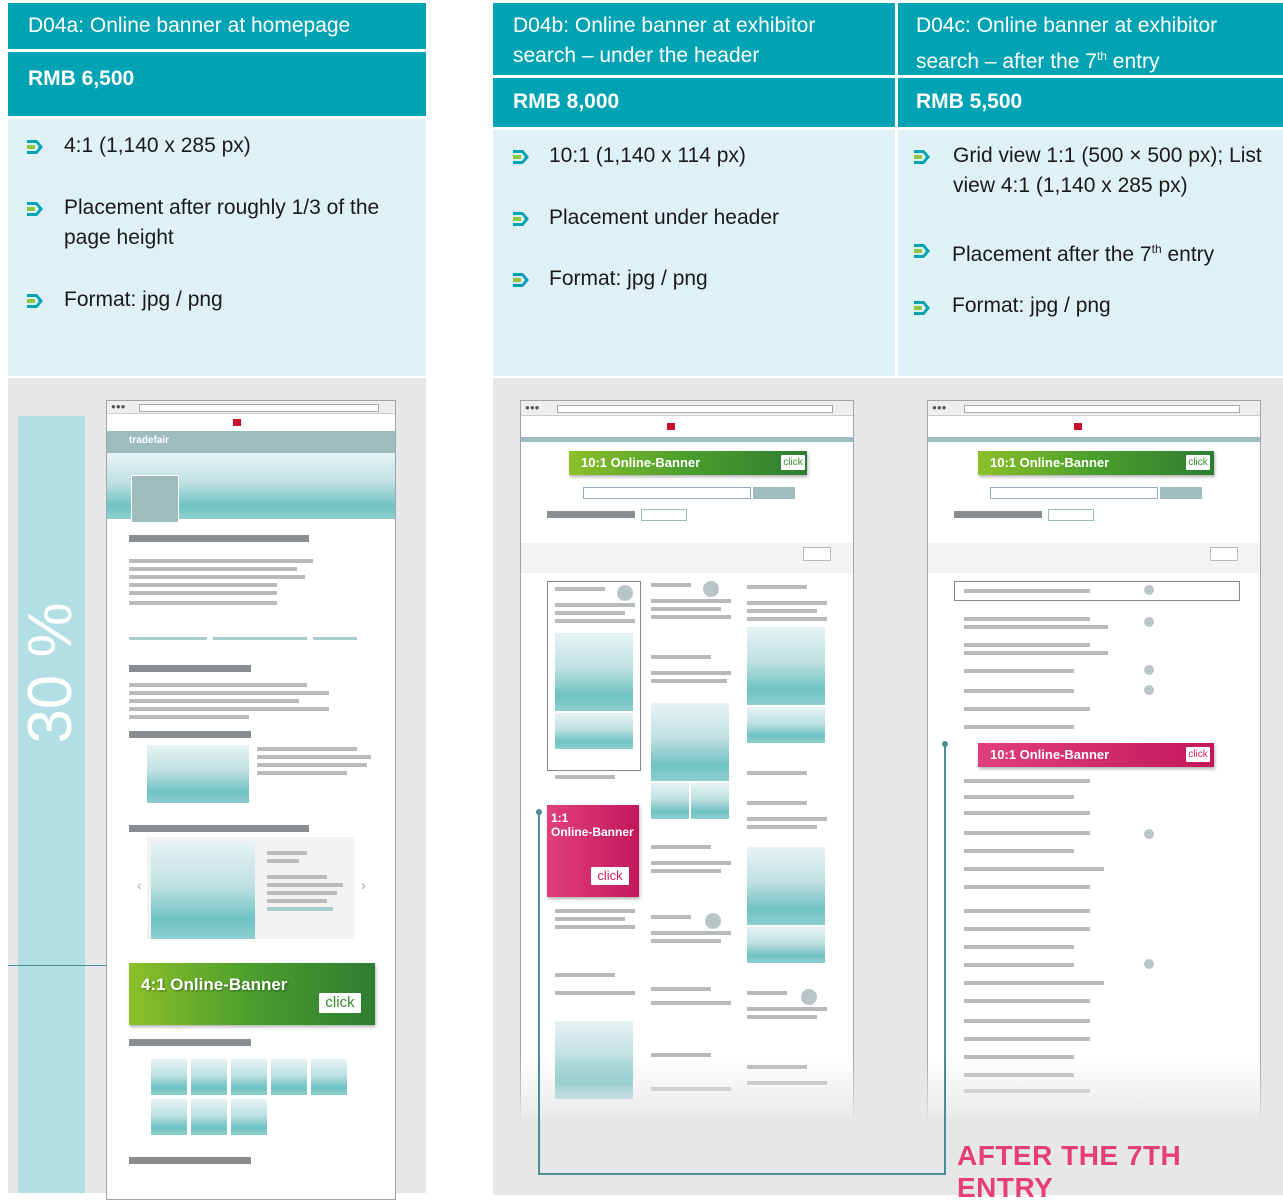 This screenshot has width=1283, height=1204. Describe the element at coordinates (237, 422) in the screenshot. I see `site-logo` at that location.